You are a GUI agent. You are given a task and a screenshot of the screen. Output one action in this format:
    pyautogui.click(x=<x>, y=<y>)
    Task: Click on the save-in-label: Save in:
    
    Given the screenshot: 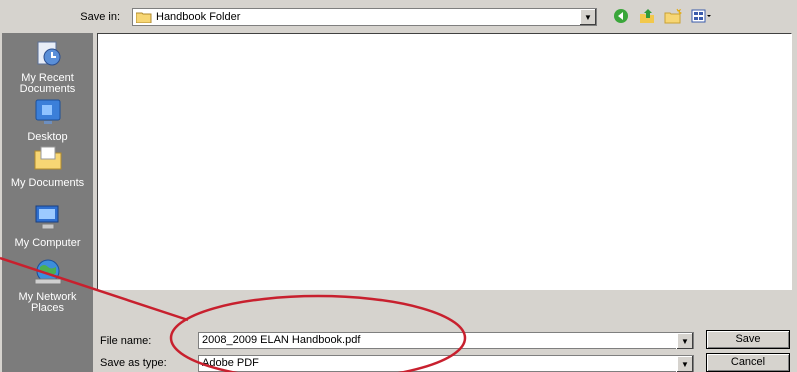 What is the action you would take?
    pyautogui.click(x=100, y=17)
    